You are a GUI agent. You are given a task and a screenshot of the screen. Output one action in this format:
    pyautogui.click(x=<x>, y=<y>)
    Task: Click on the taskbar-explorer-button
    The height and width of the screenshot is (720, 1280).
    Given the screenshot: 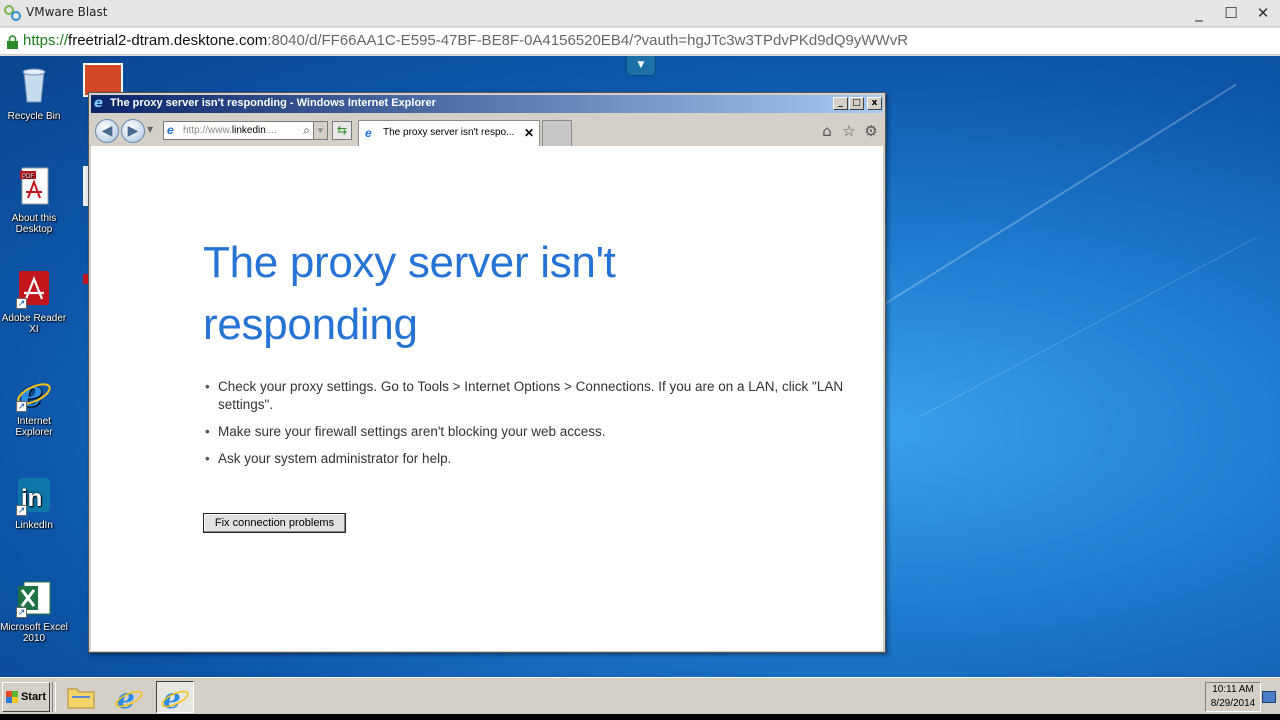 What is the action you would take?
    pyautogui.click(x=81, y=697)
    